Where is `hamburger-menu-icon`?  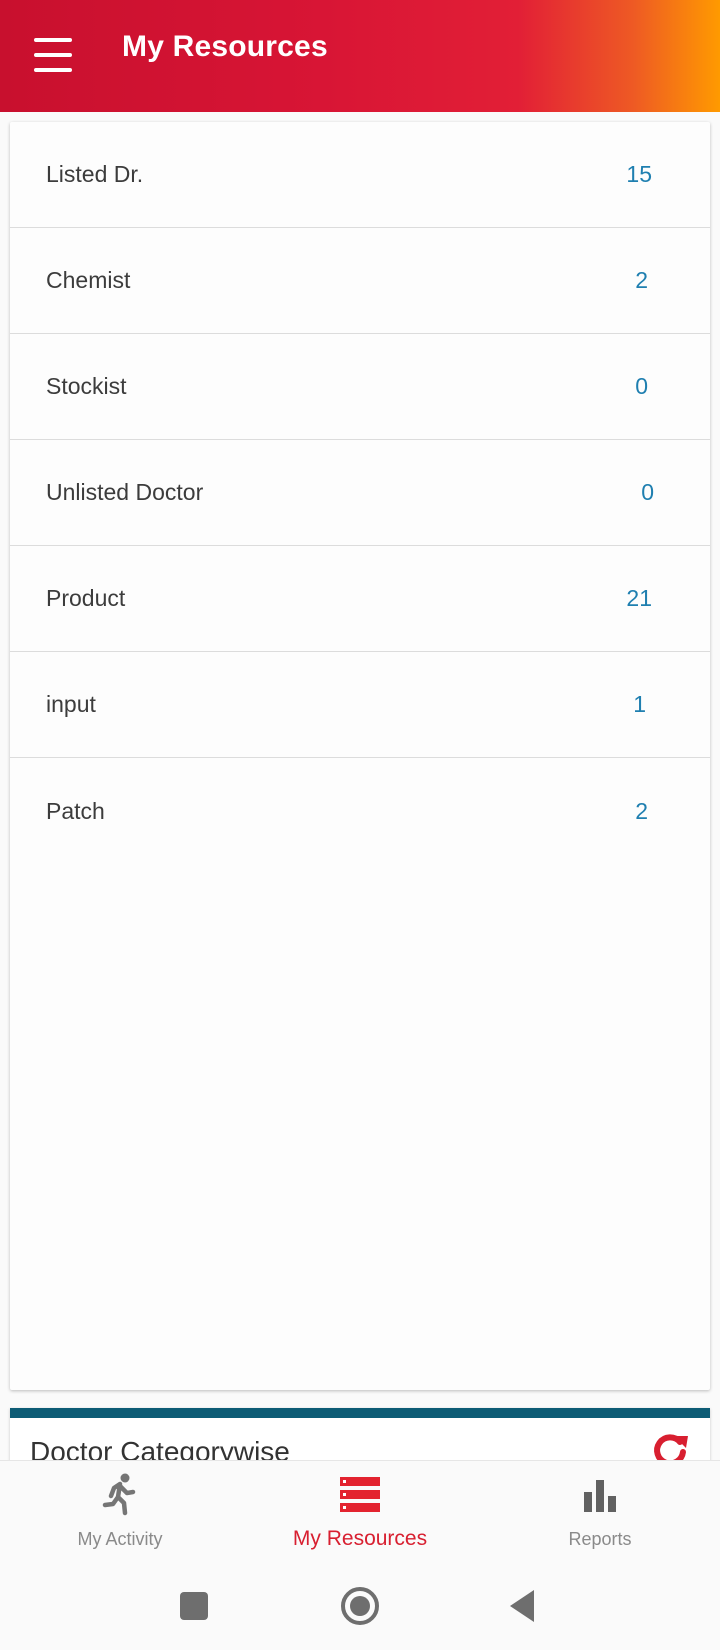
hamburger-menu-icon is located at coordinates (56, 55).